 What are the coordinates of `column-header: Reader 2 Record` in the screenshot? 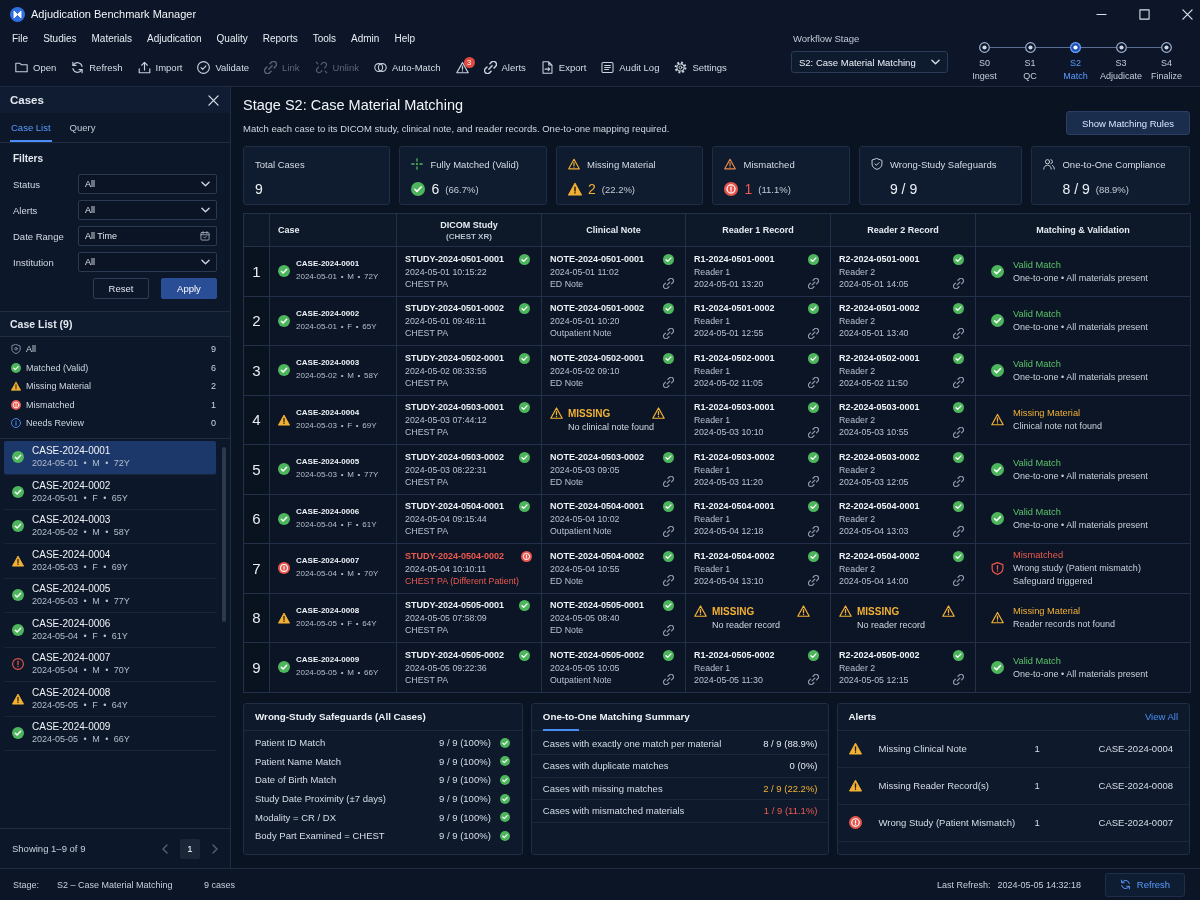 It's located at (903, 230).